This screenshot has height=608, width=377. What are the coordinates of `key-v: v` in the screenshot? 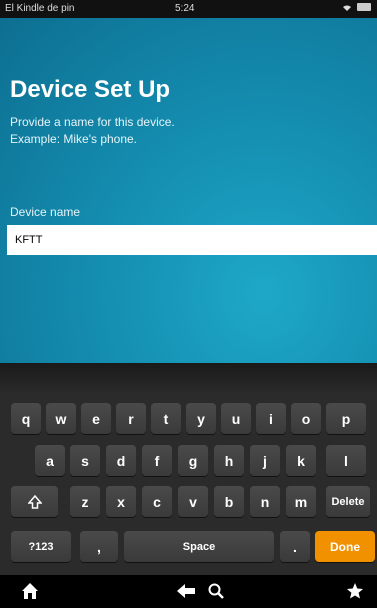 It's located at (193, 501).